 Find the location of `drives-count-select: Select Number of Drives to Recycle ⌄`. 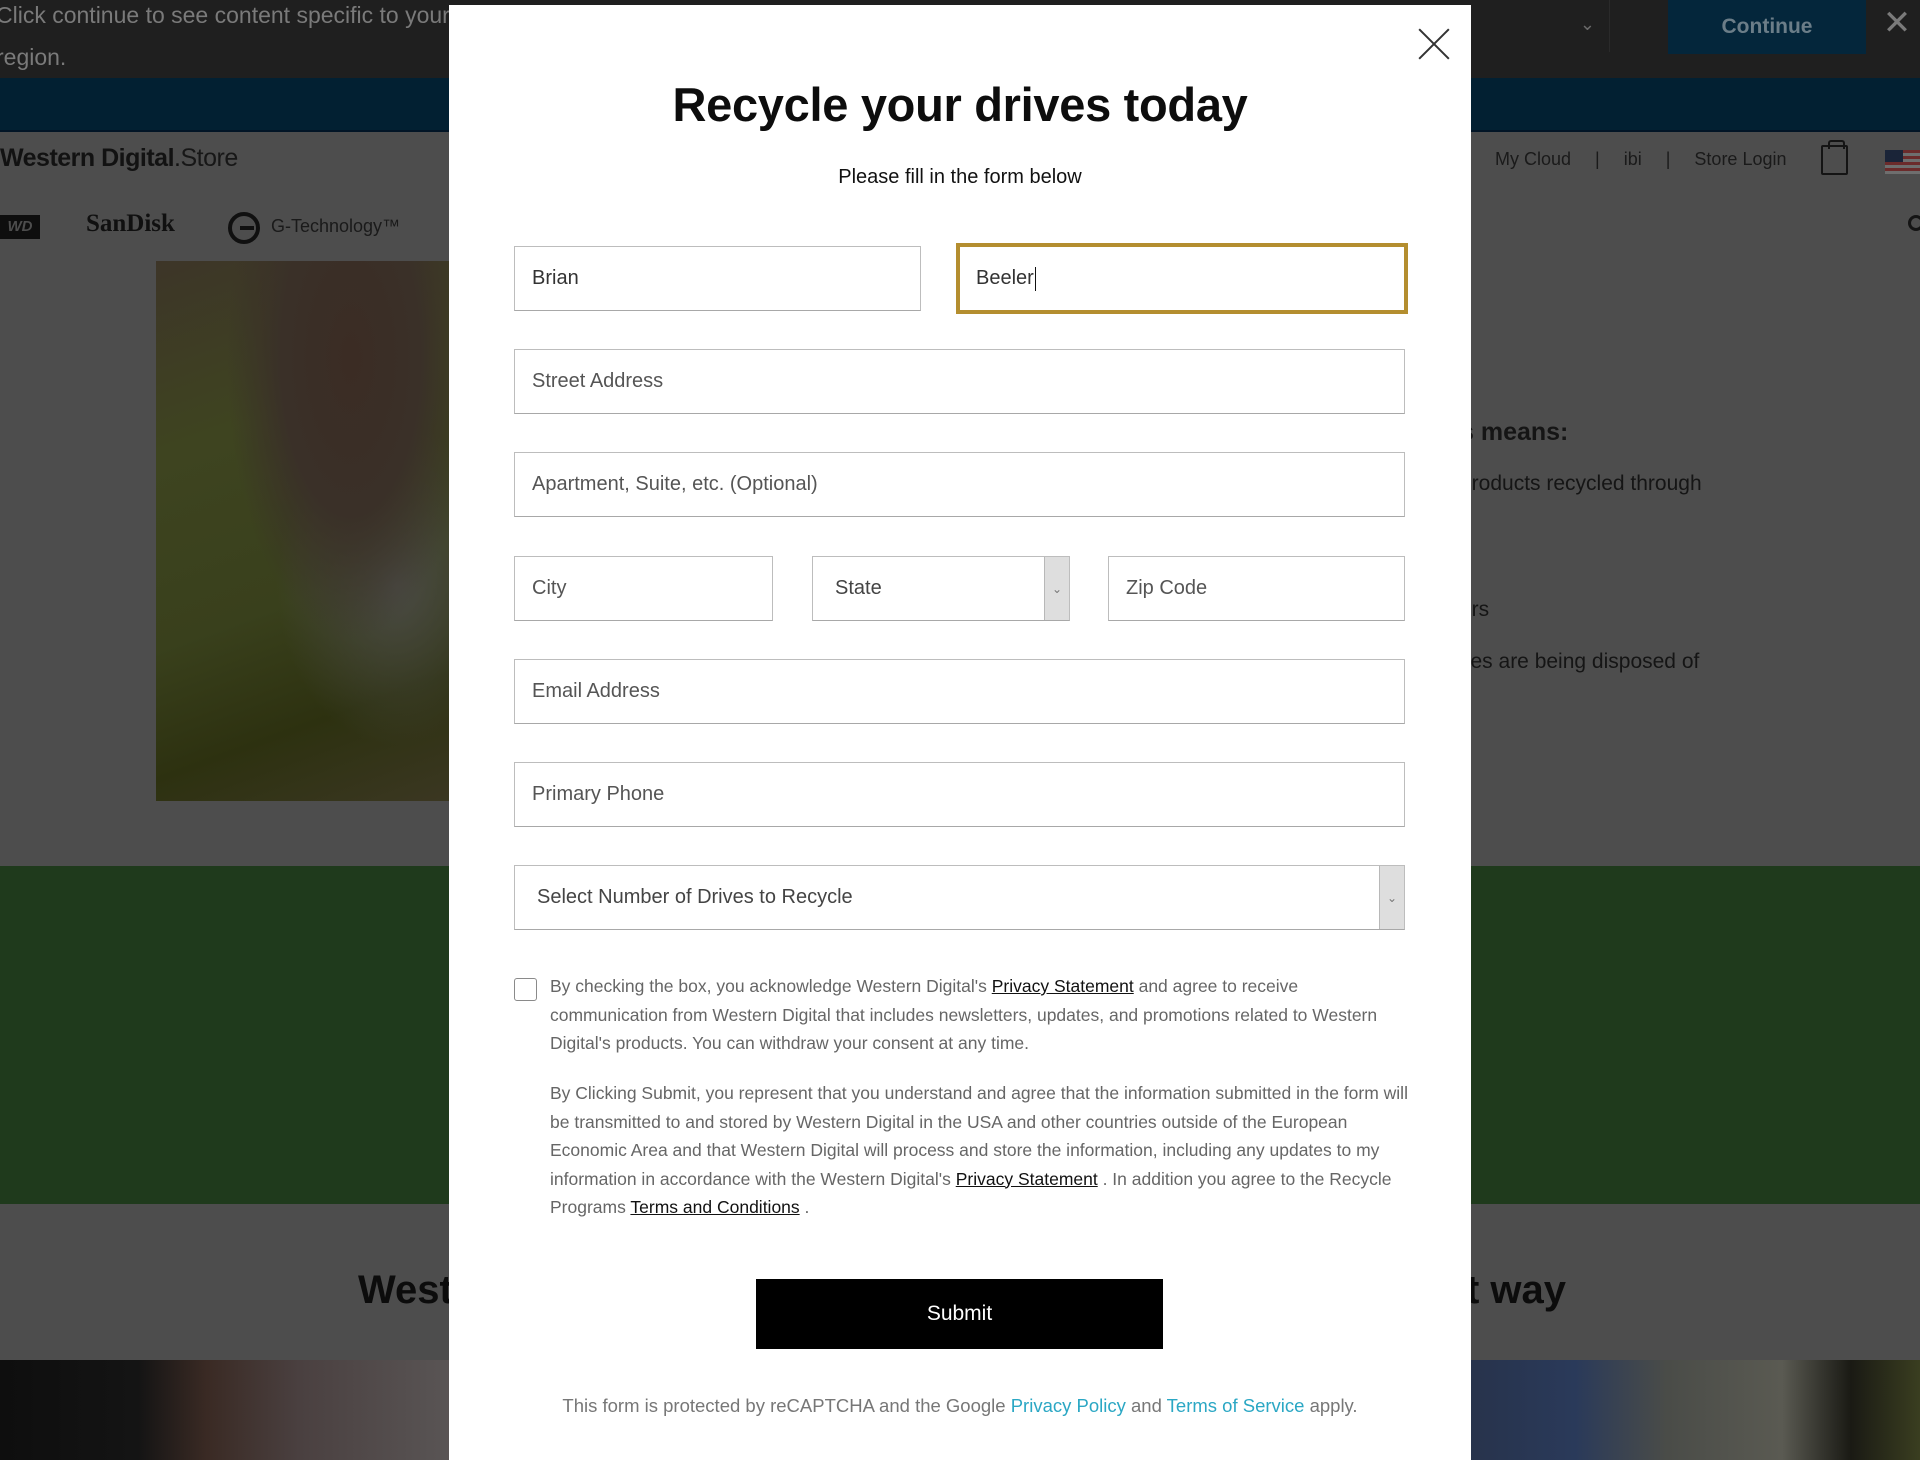

drives-count-select: Select Number of Drives to Recycle ⌄ is located at coordinates (959, 897).